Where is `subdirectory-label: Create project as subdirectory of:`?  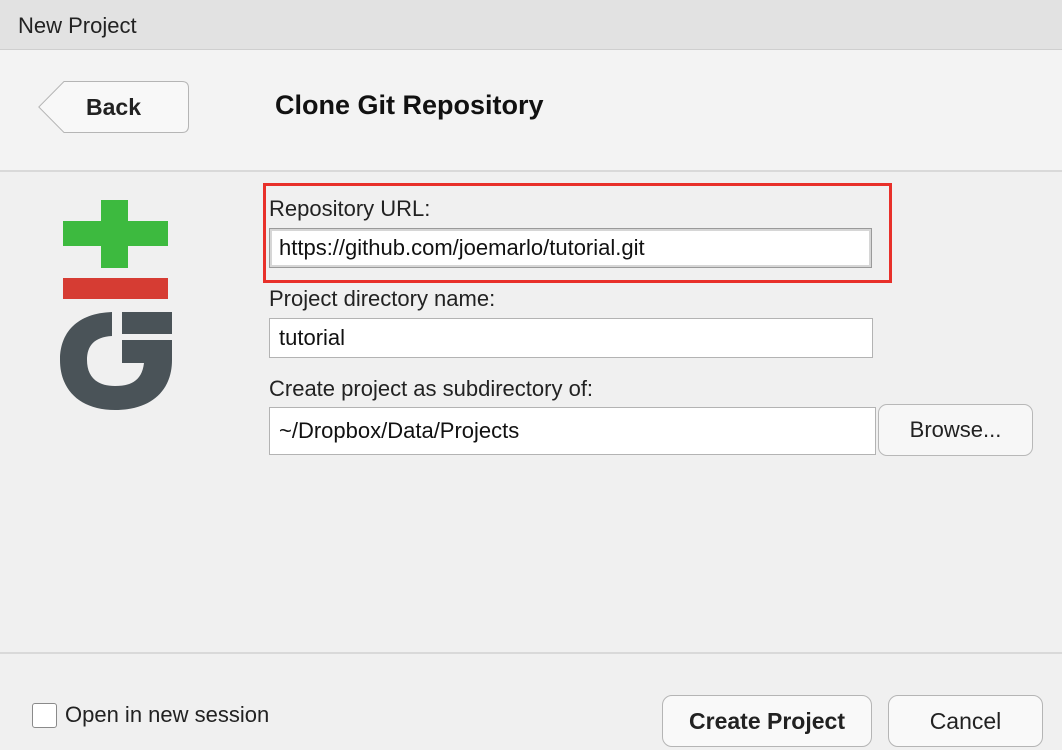
subdirectory-label: Create project as subdirectory of: is located at coordinates (431, 388).